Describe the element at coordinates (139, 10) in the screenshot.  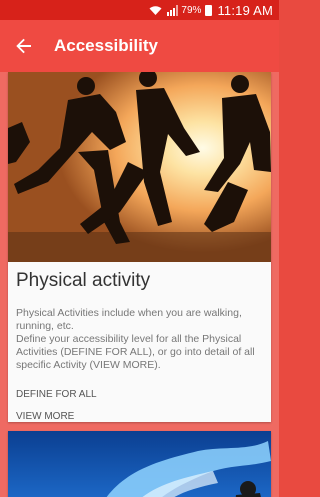
I see `status-bar: 79% 11:19 AM` at that location.